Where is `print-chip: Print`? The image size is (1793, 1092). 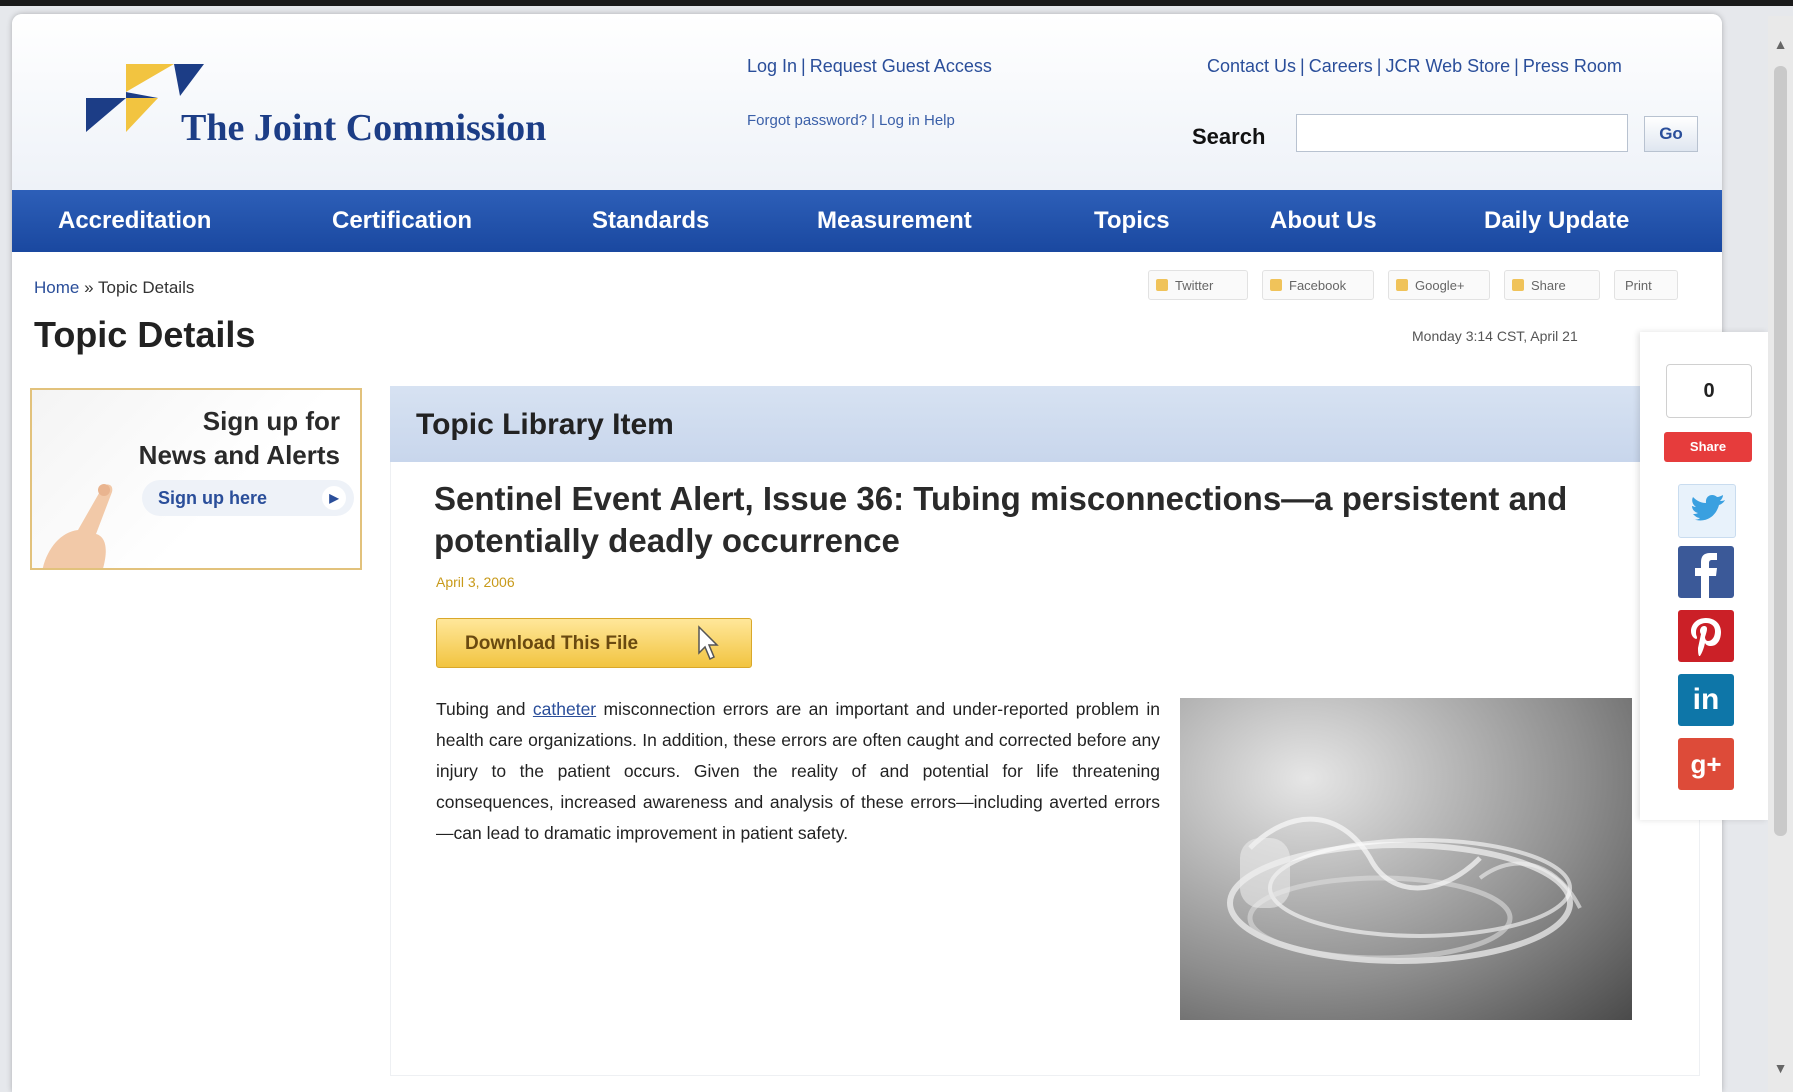
print-chip: Print is located at coordinates (1646, 285).